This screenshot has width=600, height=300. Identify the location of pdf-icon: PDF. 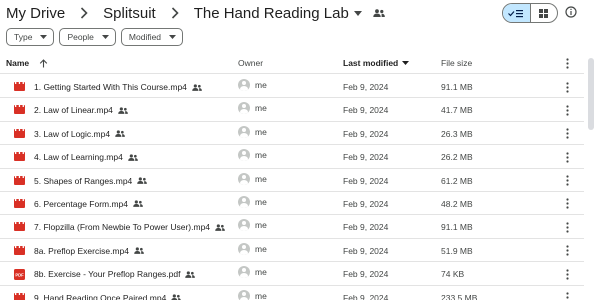
(19, 275).